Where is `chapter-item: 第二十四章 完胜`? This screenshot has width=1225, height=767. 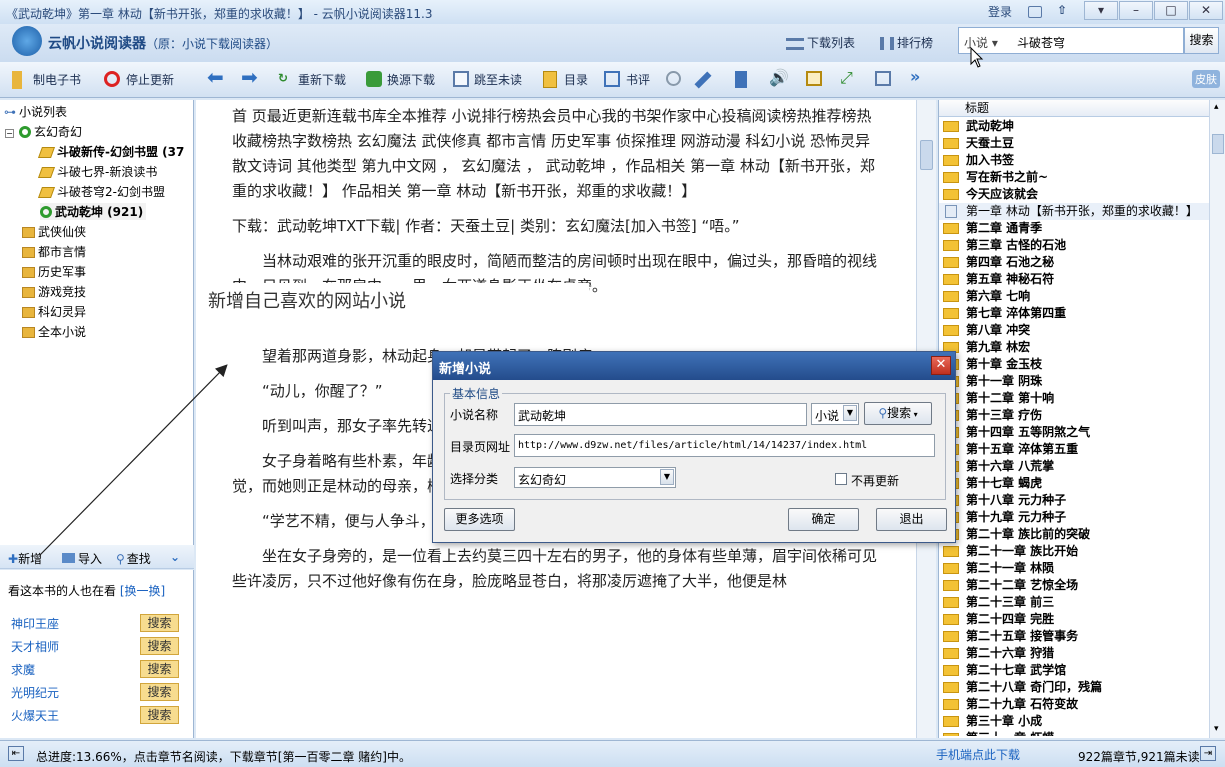
chapter-item: 第二十四章 完胜 is located at coordinates (1074, 619).